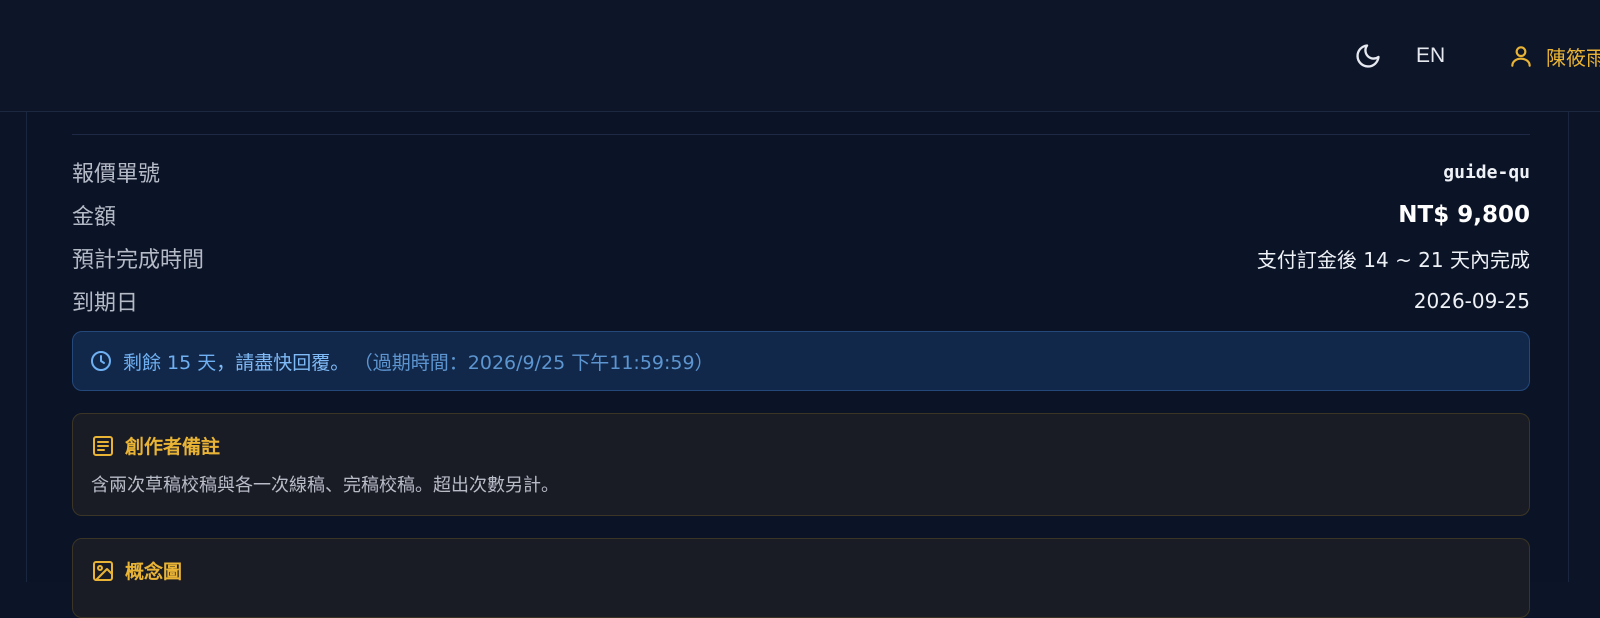 This screenshot has height=618, width=1600. What do you see at coordinates (801, 301) in the screenshot?
I see `due-date-row: 到期日 2026-09-25` at bounding box center [801, 301].